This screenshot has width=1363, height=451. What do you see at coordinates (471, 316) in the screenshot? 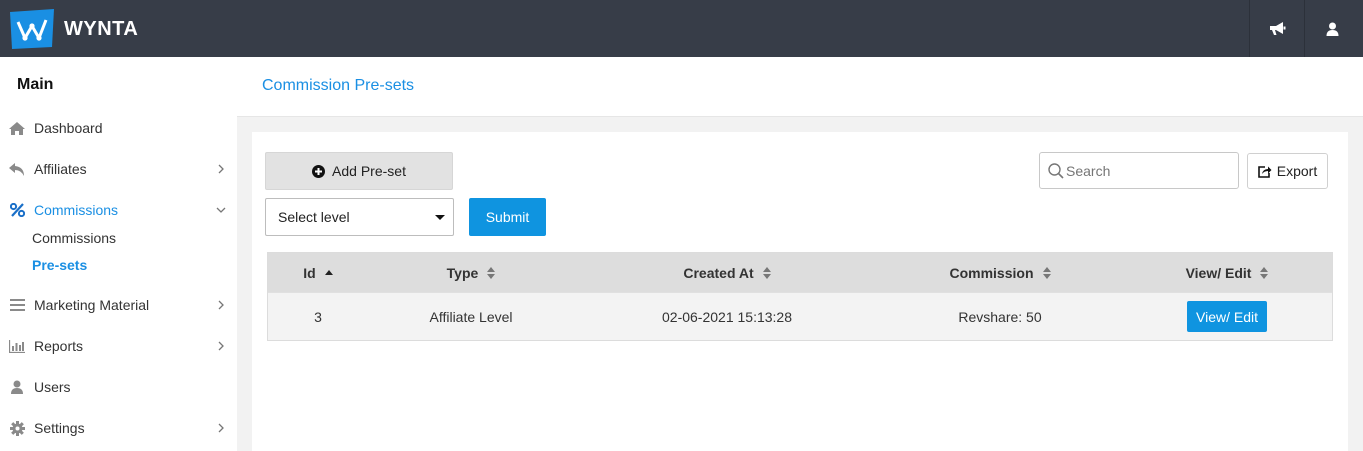
I see `cell-type: Affiliate Level` at bounding box center [471, 316].